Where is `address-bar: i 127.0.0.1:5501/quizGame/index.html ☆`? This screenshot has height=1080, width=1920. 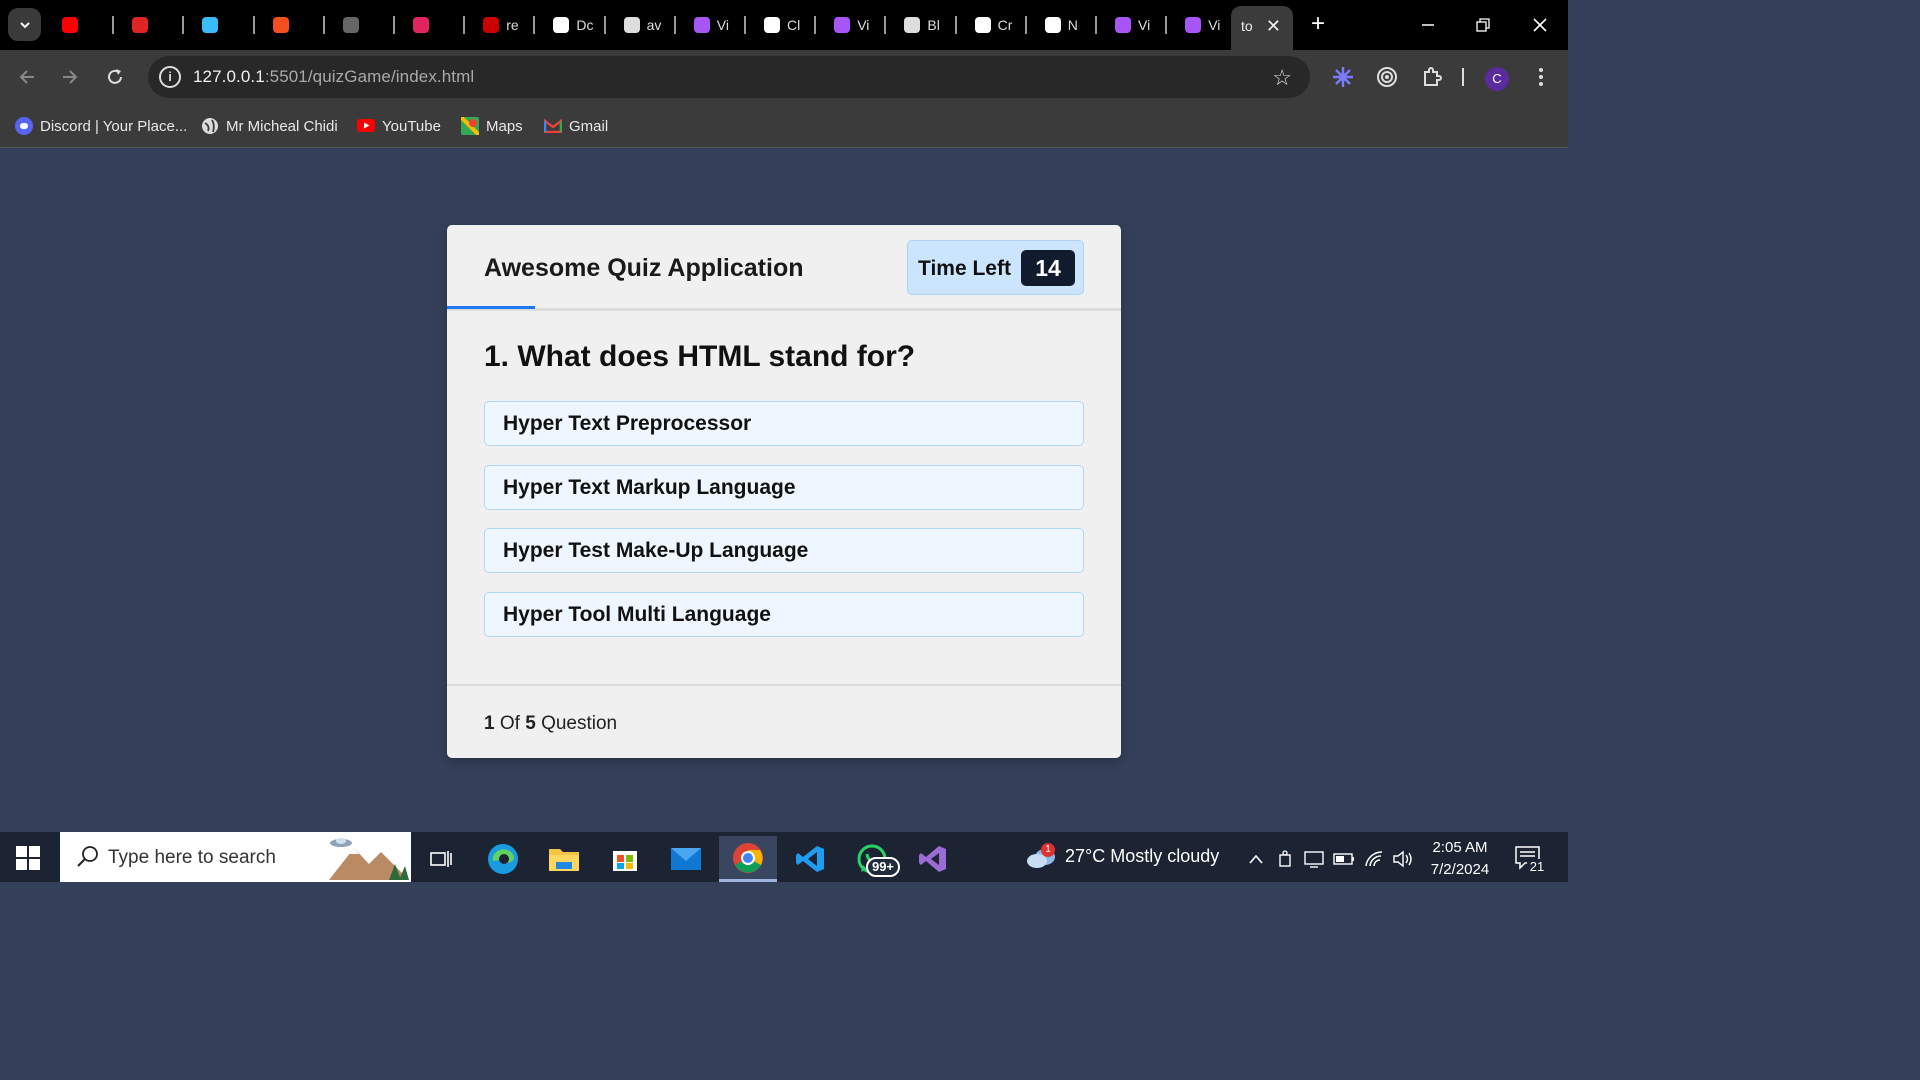 address-bar: i 127.0.0.1:5501/quizGame/index.html ☆ is located at coordinates (729, 77).